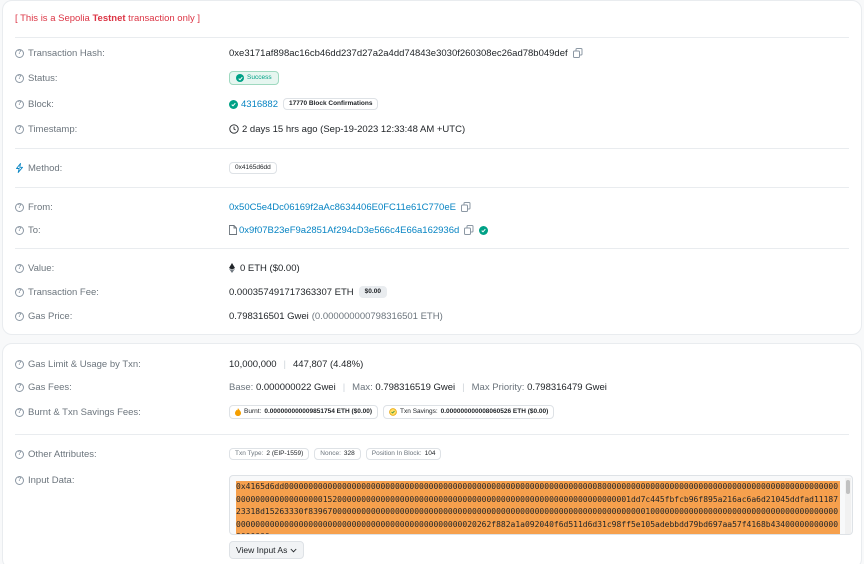 The width and height of the screenshot is (864, 564). What do you see at coordinates (484, 230) in the screenshot?
I see `verified-contract-icon` at bounding box center [484, 230].